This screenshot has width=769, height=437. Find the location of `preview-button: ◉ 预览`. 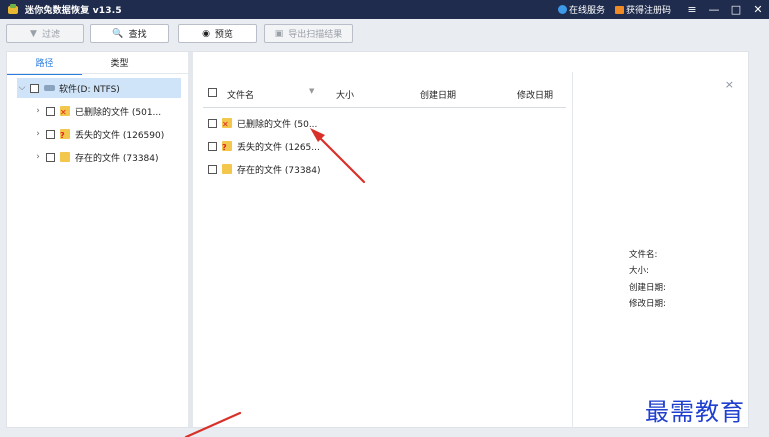

preview-button: ◉ 预览 is located at coordinates (217, 33).